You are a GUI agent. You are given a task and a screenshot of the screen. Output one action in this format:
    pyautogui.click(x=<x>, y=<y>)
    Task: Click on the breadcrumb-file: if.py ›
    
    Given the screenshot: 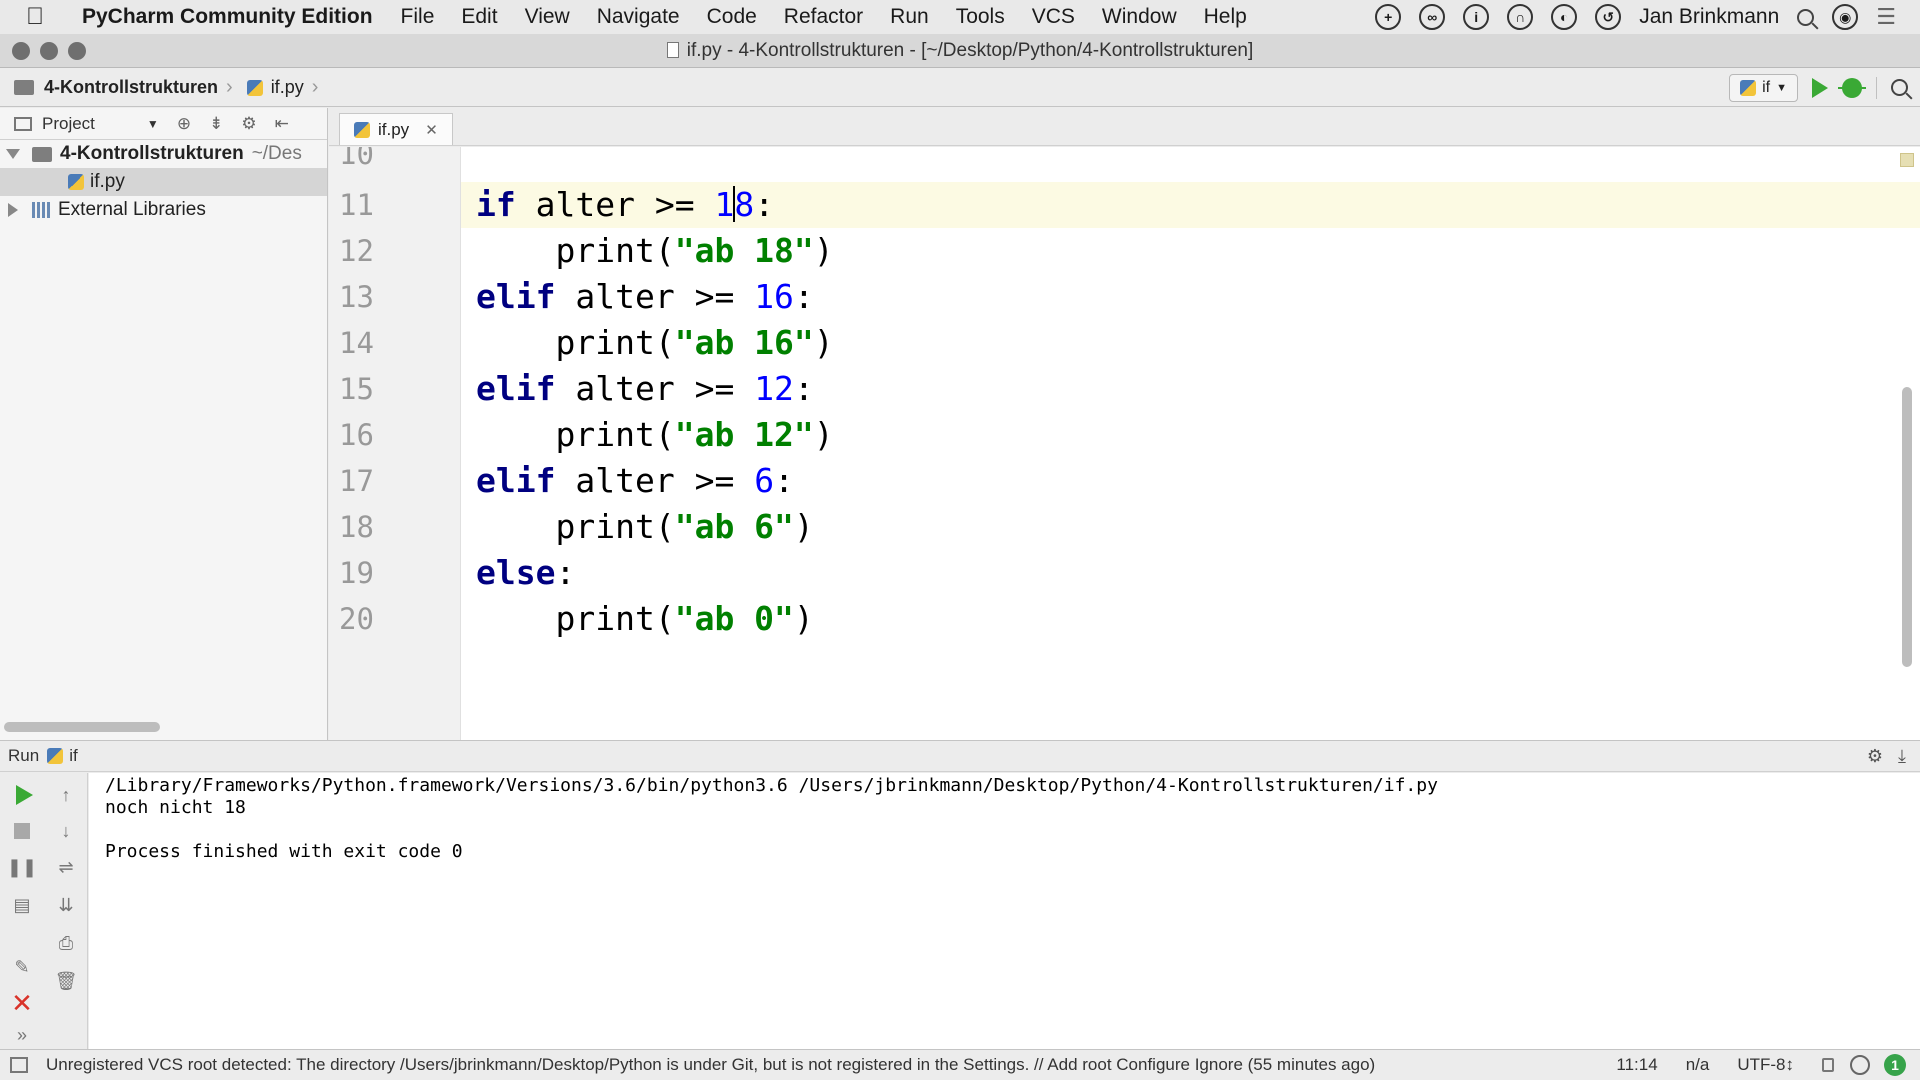 What is the action you would take?
    pyautogui.click(x=282, y=87)
    